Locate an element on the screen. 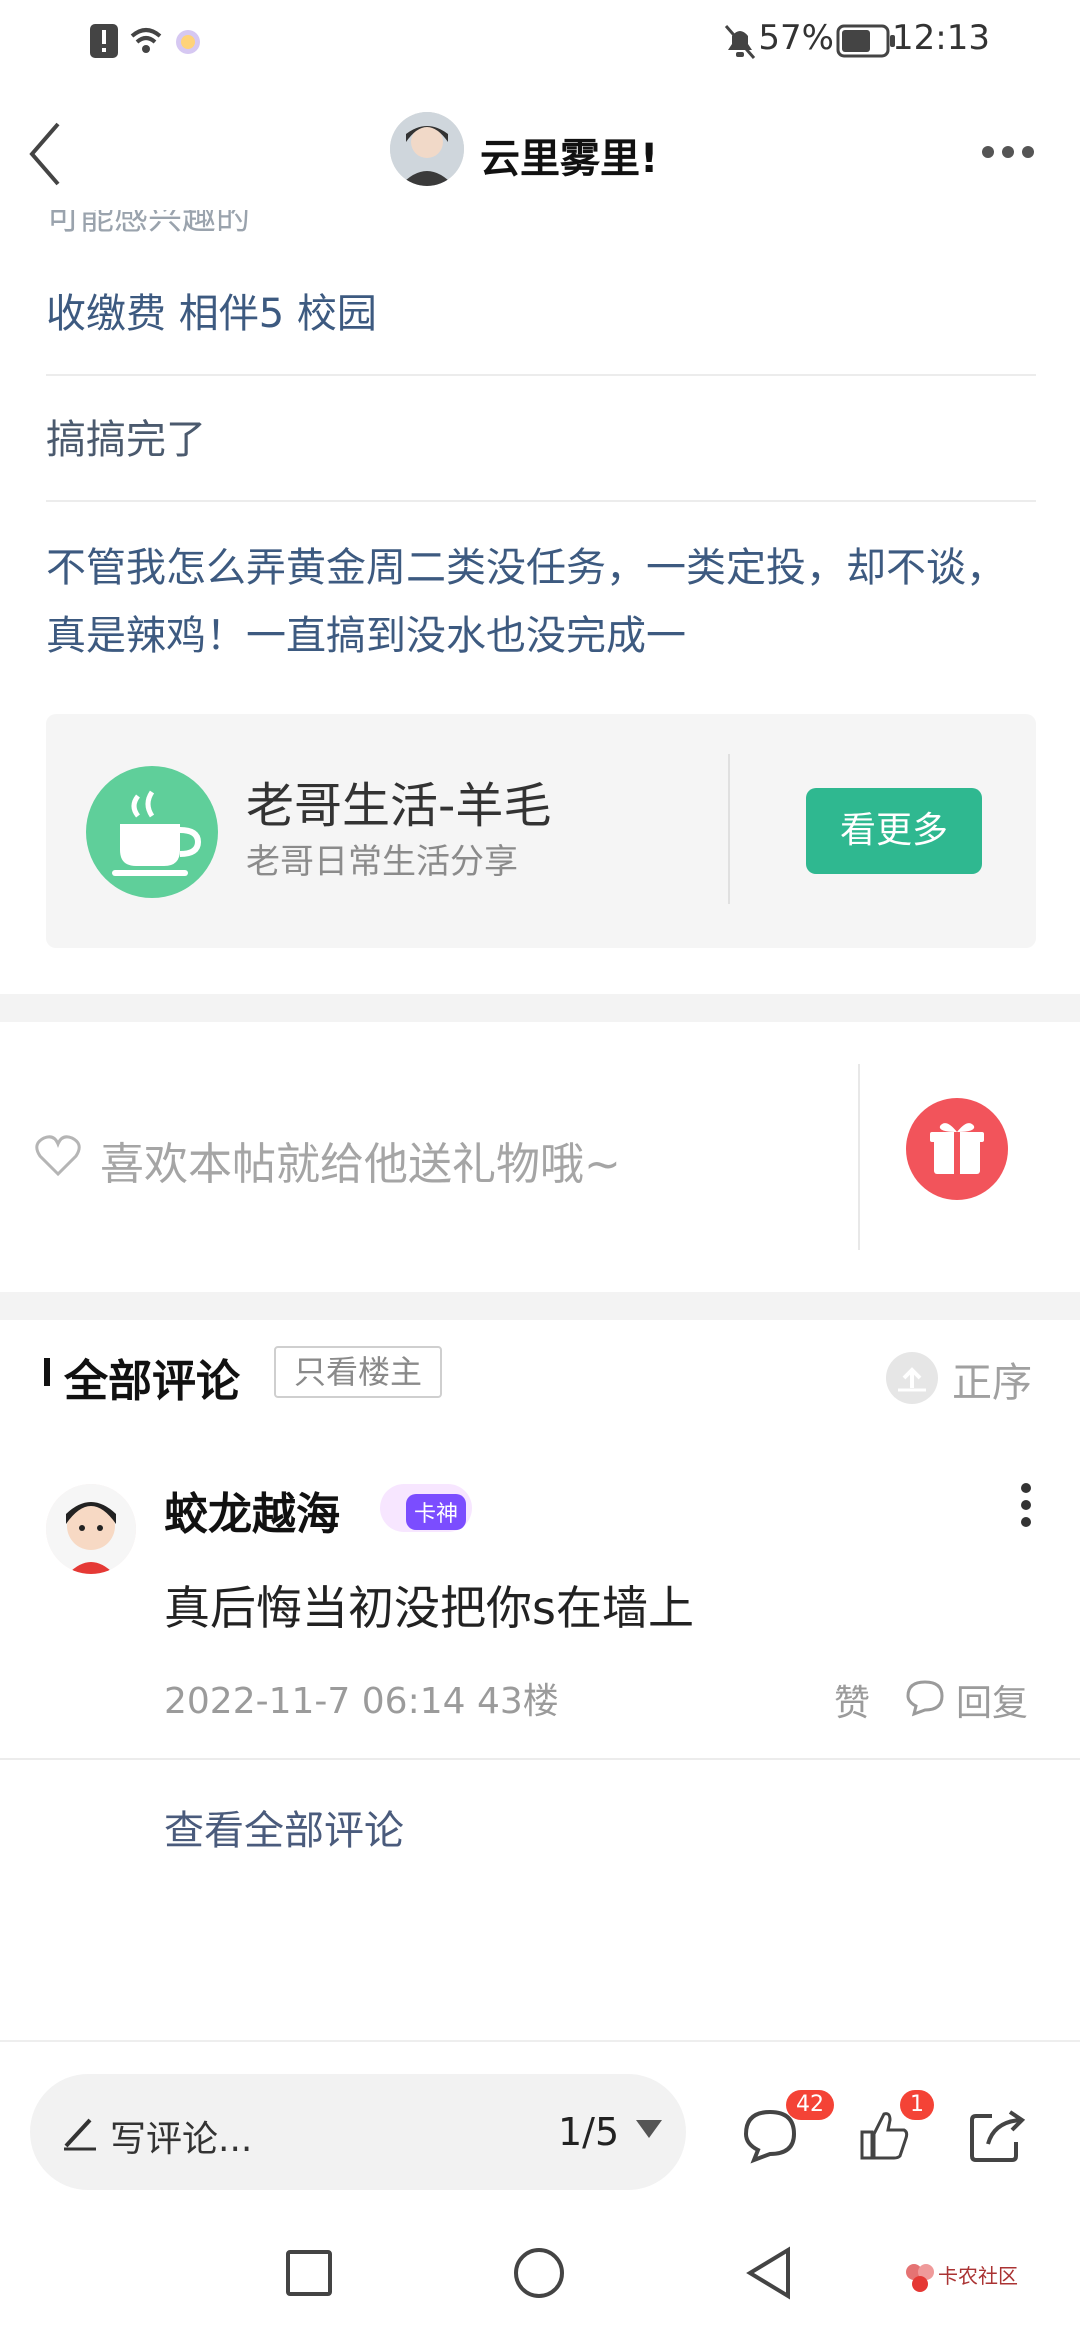  back-icon is located at coordinates (769, 2273).